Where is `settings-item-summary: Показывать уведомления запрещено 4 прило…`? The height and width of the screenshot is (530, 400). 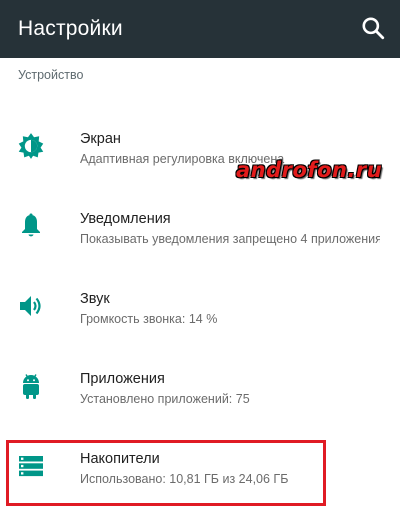
settings-item-summary: Показывать уведомления запрещено 4 прило… is located at coordinates (230, 239).